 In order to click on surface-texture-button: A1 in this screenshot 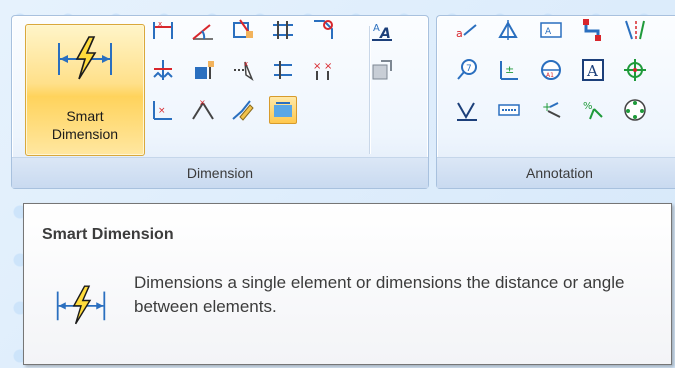, I will do `click(551, 70)`.